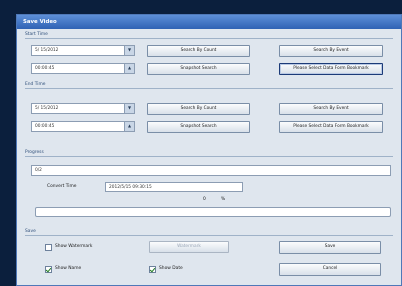 The width and height of the screenshot is (402, 286). What do you see at coordinates (198, 109) in the screenshot?
I see `end-search-by-count-button: Search By Count` at bounding box center [198, 109].